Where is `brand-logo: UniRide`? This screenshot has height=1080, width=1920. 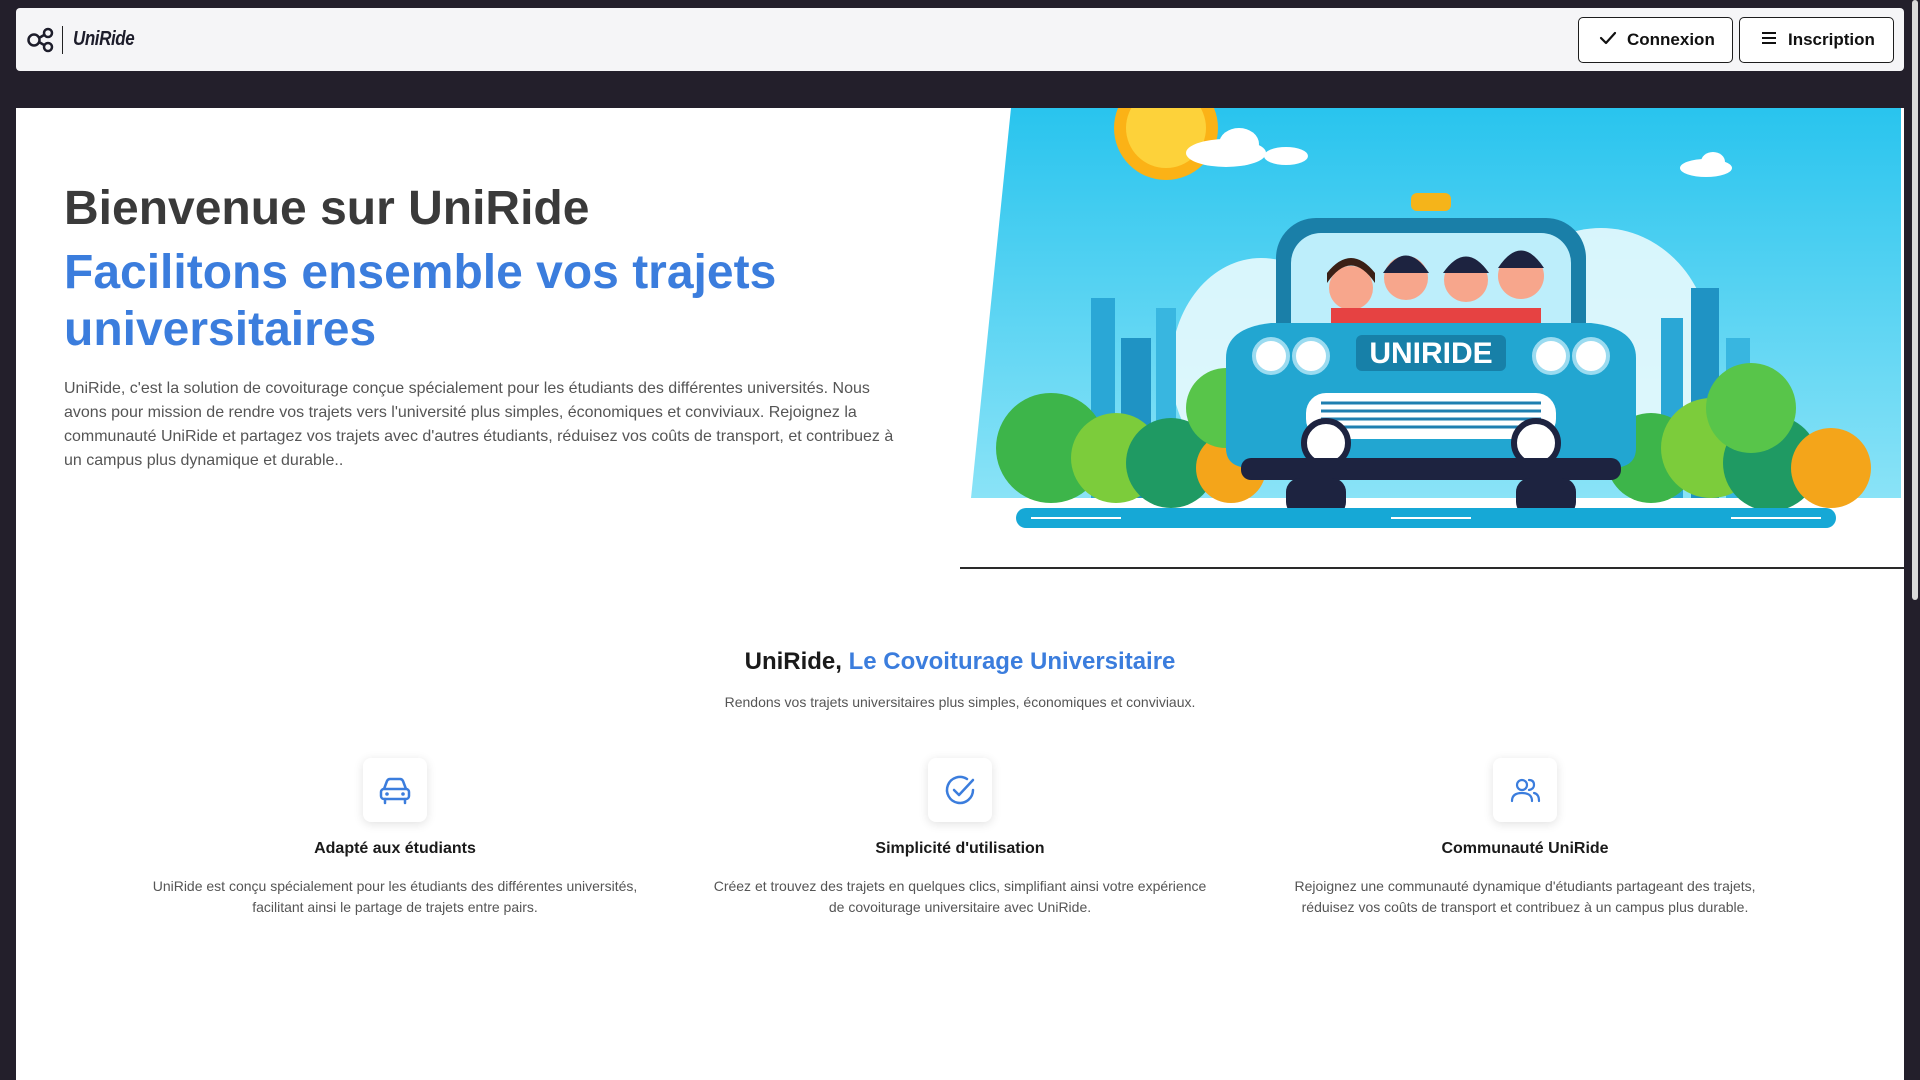
brand-logo: UniRide is located at coordinates (85, 40).